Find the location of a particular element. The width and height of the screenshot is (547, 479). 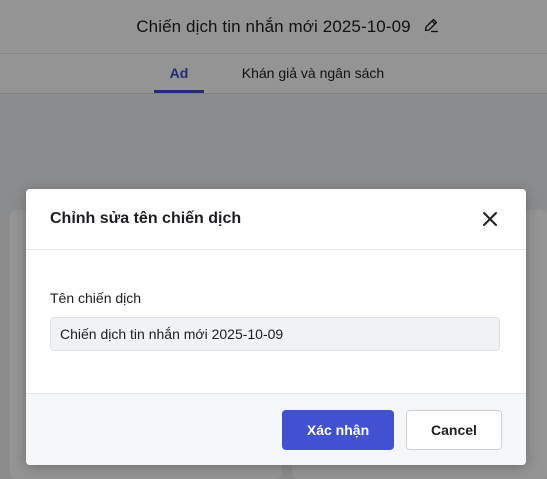

confirm-button: Xác nhận is located at coordinates (338, 430).